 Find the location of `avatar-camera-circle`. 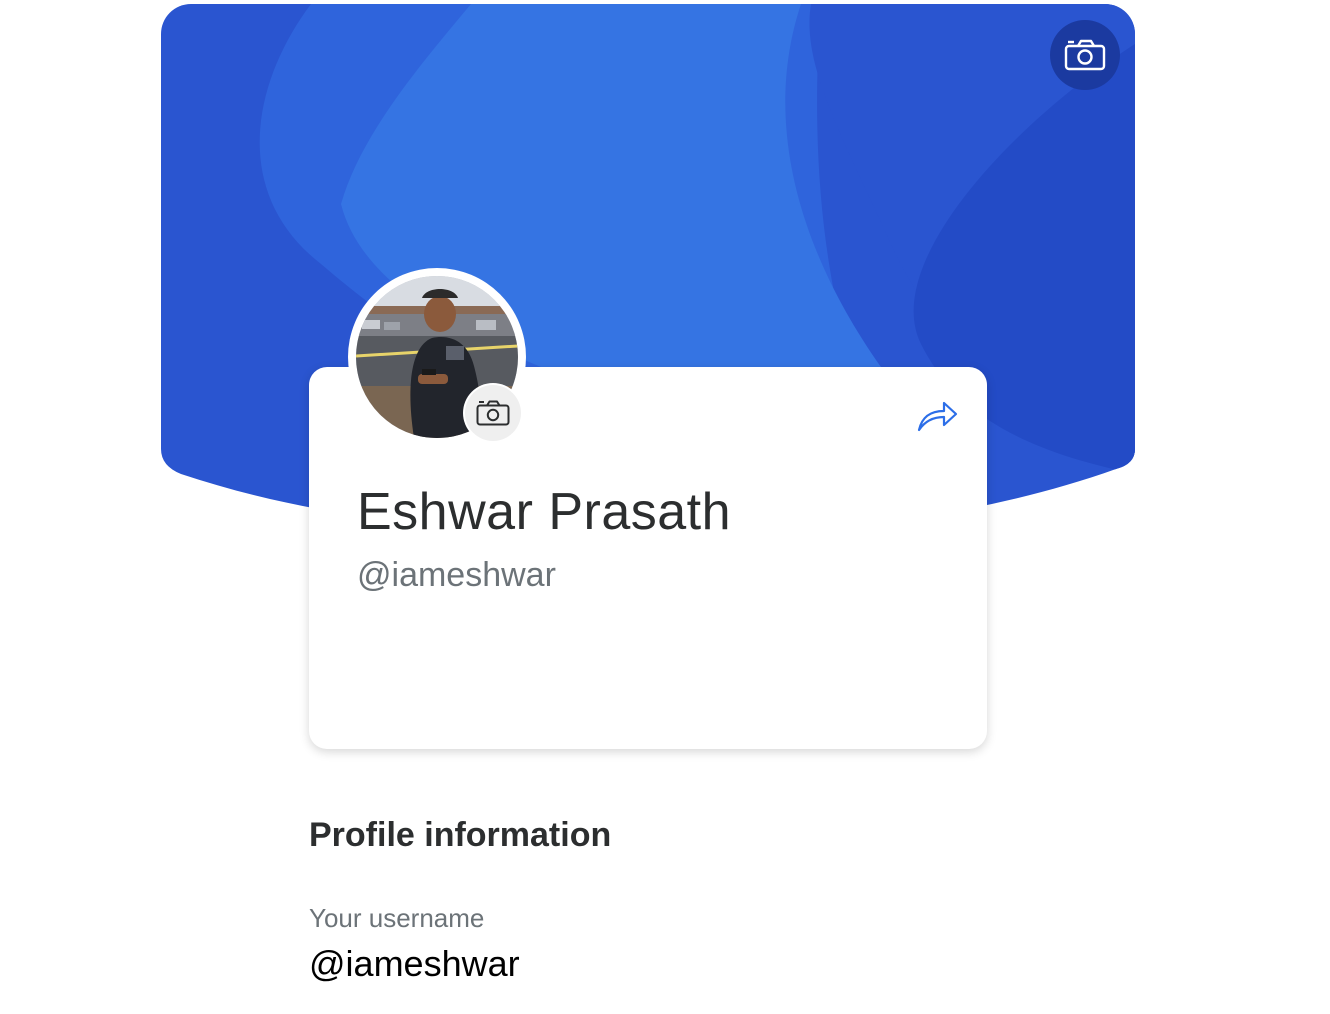

avatar-camera-circle is located at coordinates (493, 413).